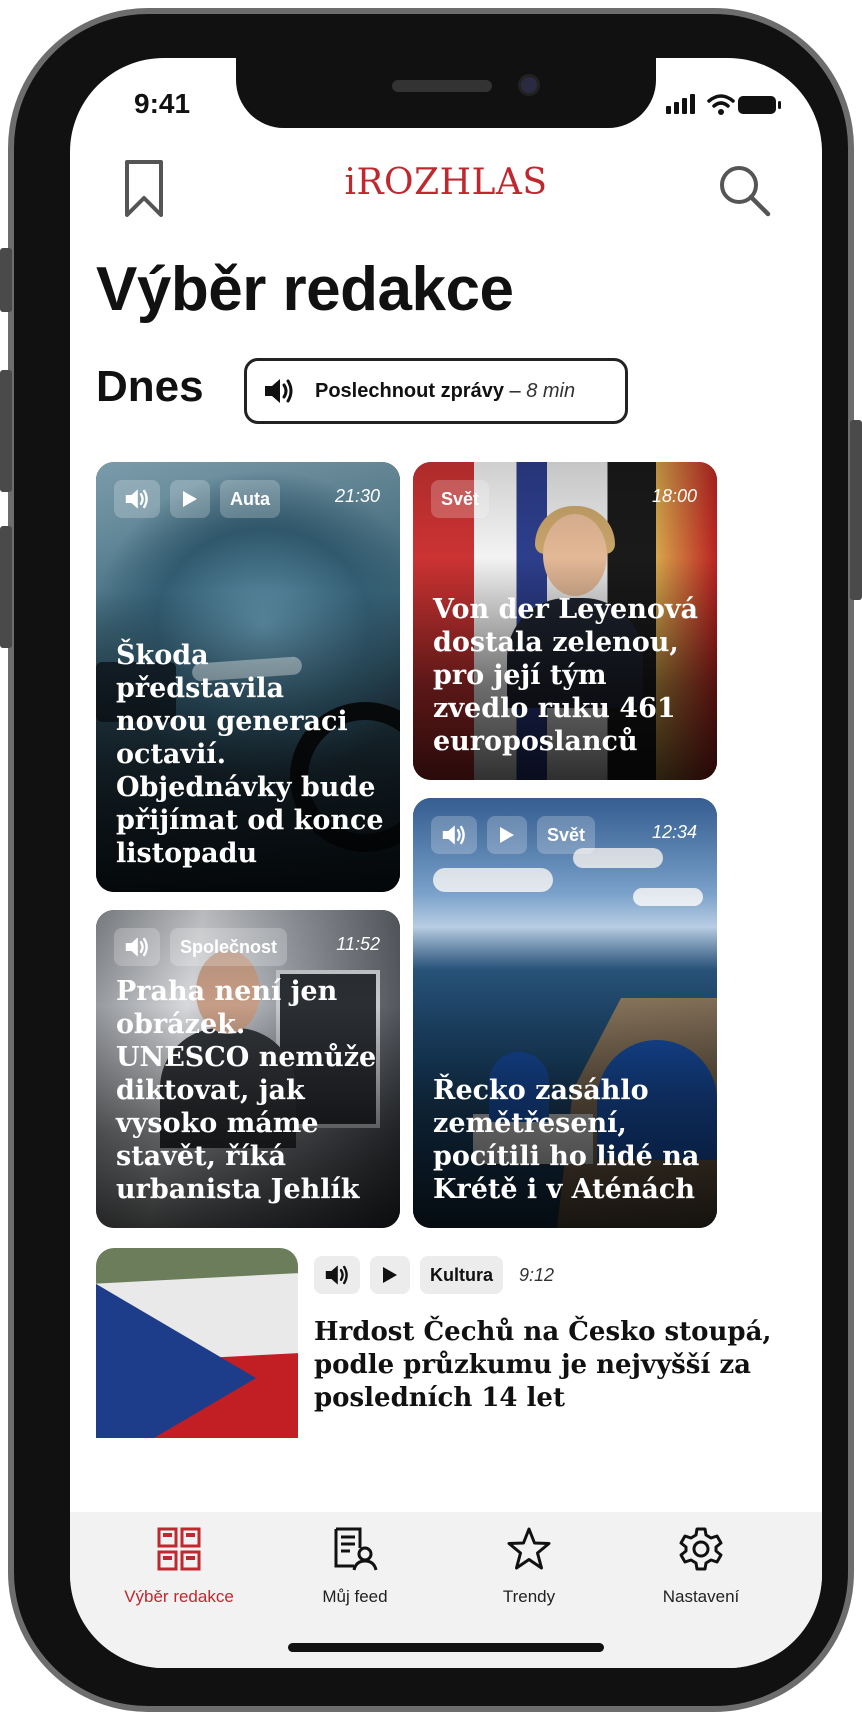 This screenshot has width=862, height=1720. What do you see at coordinates (358, 944) in the screenshot?
I see `article-time: 11:52` at bounding box center [358, 944].